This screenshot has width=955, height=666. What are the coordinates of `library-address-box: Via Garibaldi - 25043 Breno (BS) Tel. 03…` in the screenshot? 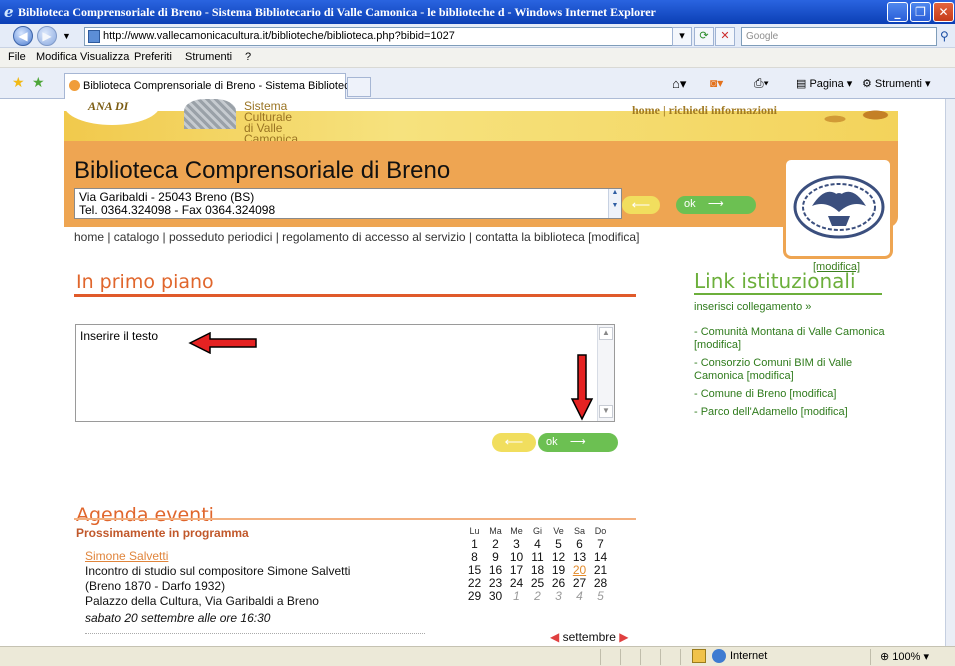 It's located at (348, 203).